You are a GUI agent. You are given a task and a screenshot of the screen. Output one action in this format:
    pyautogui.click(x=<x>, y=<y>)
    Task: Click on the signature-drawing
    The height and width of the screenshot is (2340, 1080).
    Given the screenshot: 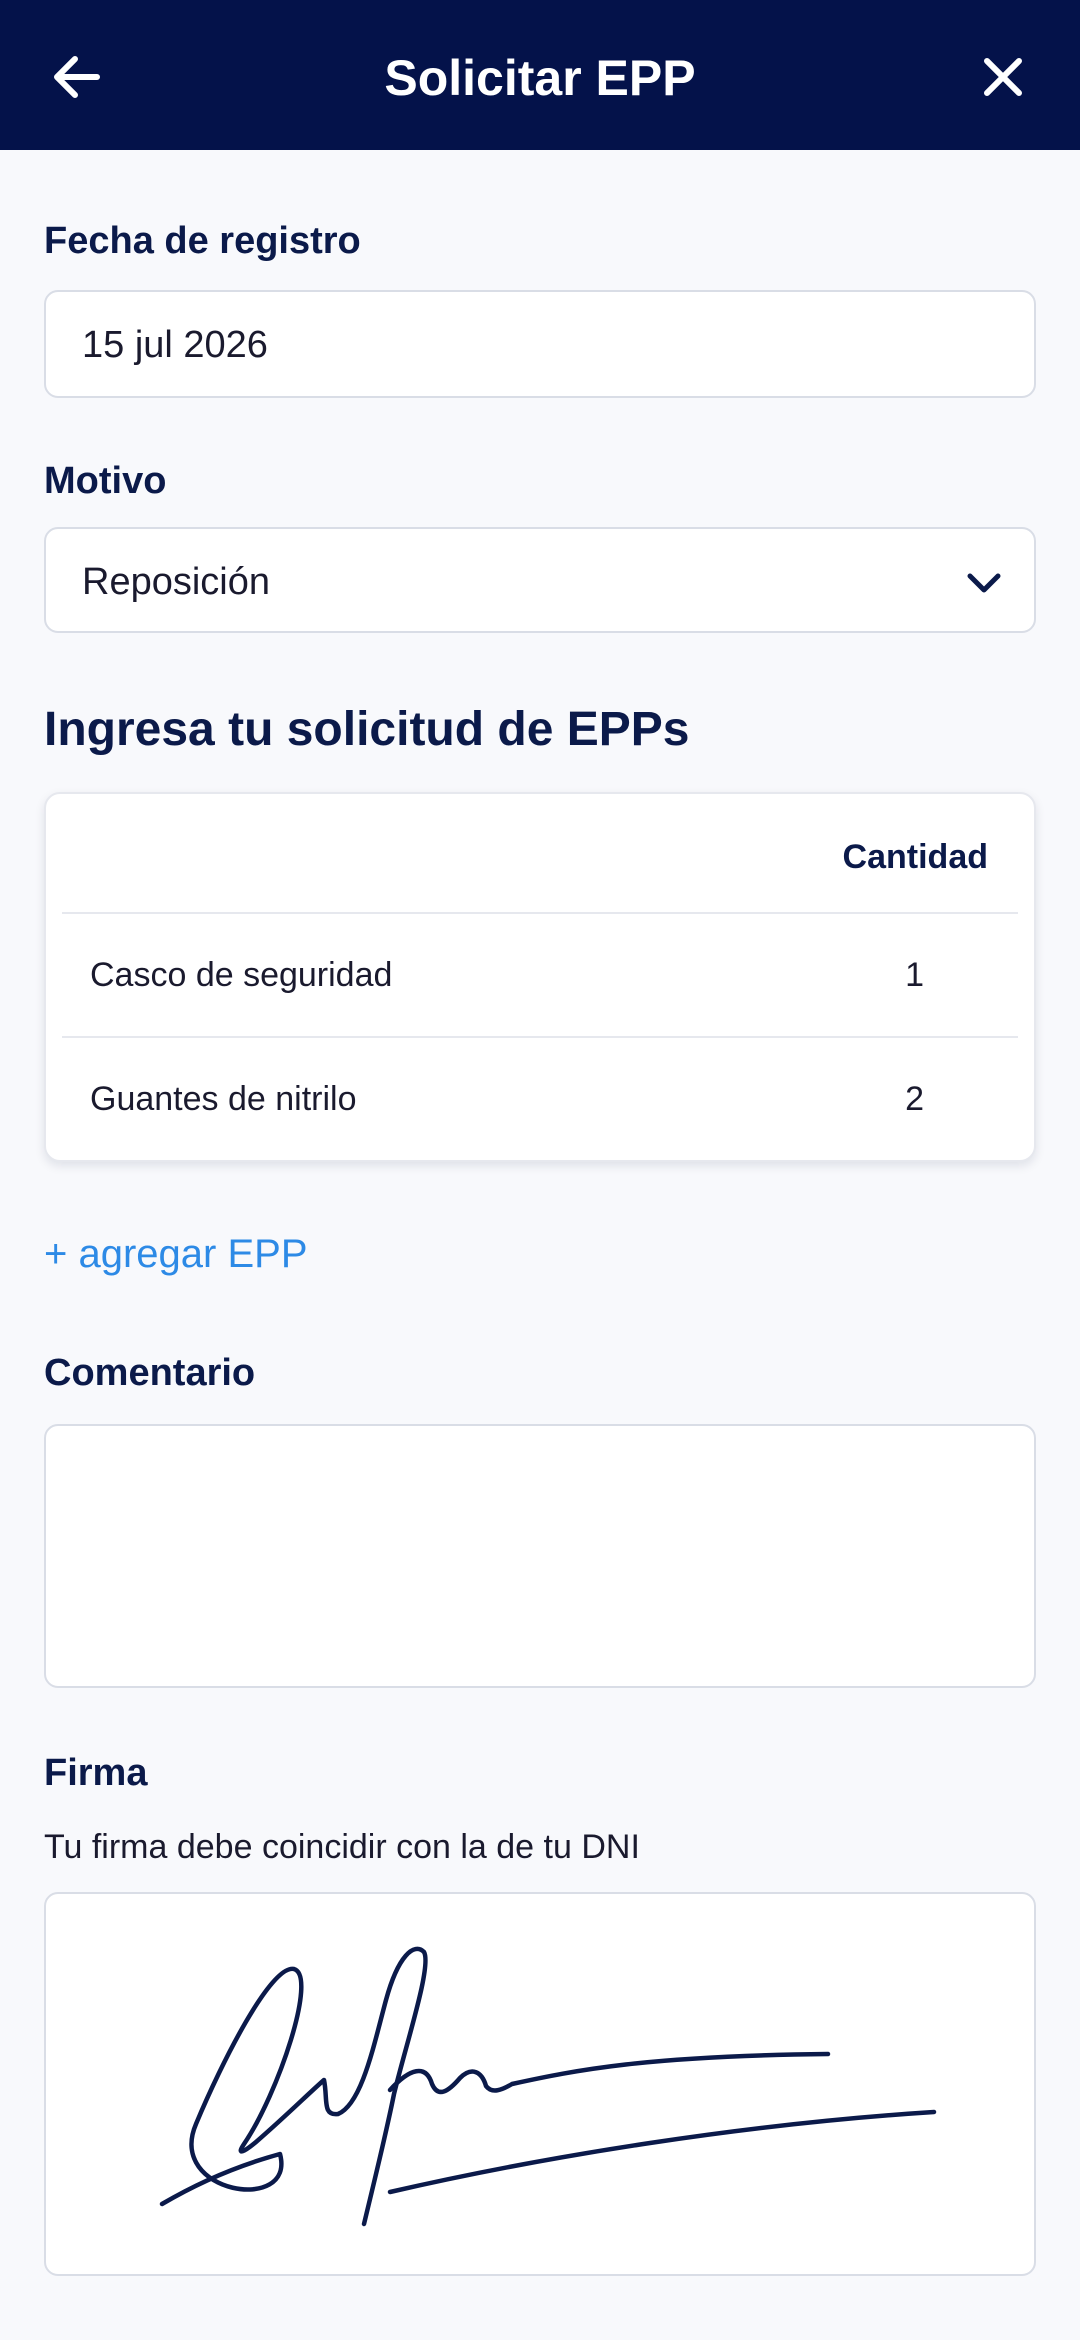 What is the action you would take?
    pyautogui.click(x=548, y=2086)
    